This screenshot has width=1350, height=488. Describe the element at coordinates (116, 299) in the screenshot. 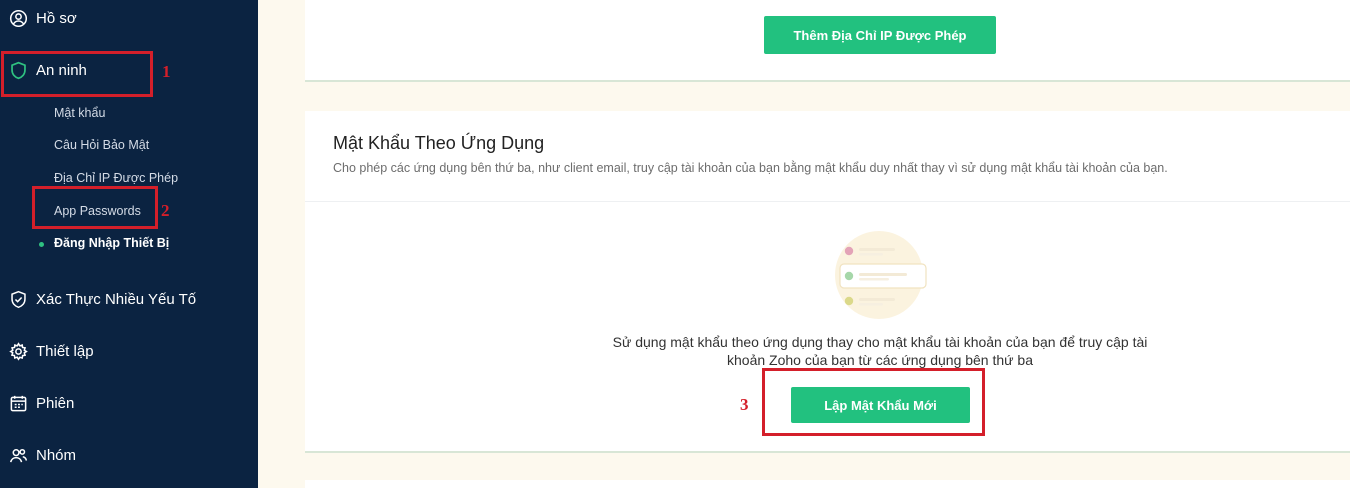

I see `sidebar-item-label: Xác Thực Nhiều Yếu Tố` at that location.